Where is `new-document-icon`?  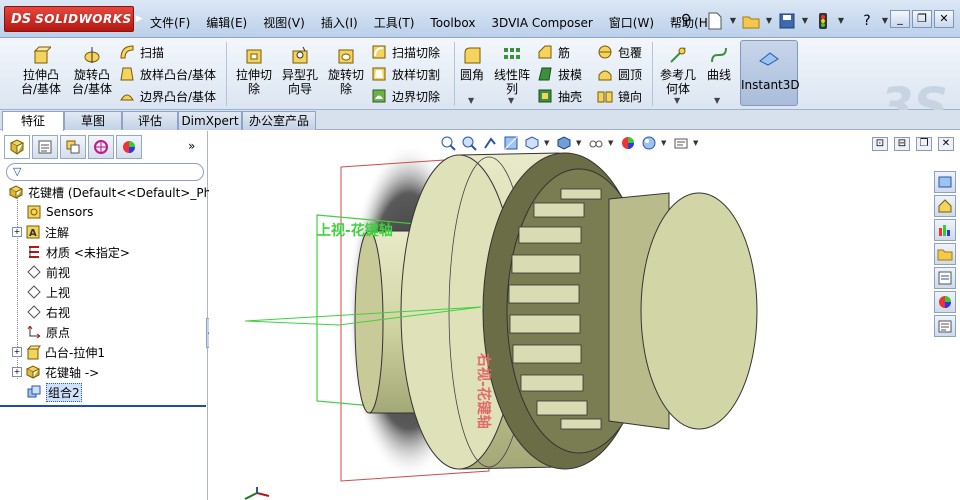 new-document-icon is located at coordinates (715, 21).